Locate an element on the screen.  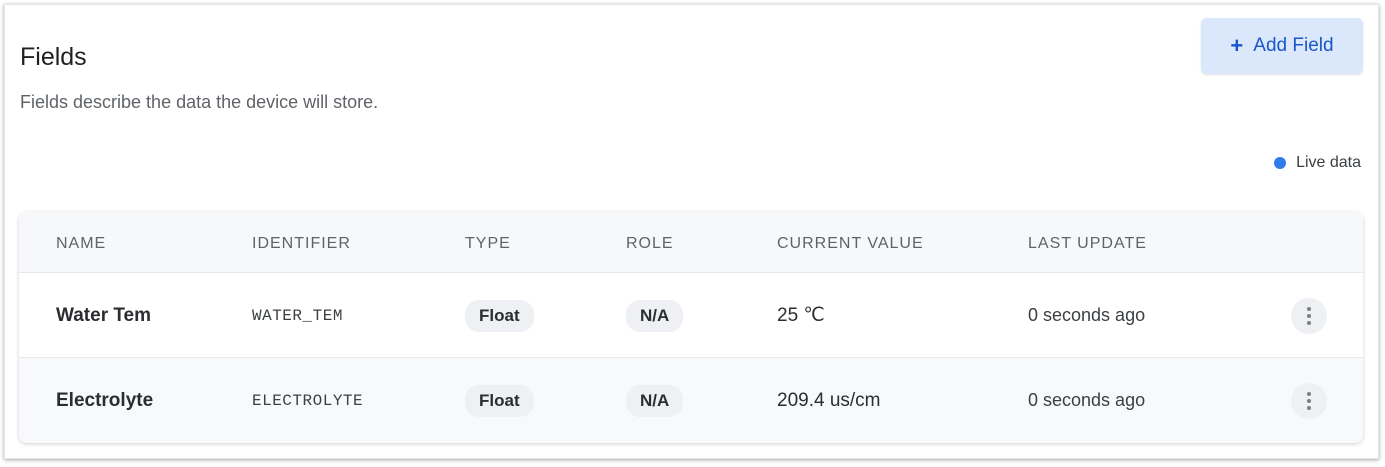
column-header-identifier: IDENTIFIER is located at coordinates (301, 244).